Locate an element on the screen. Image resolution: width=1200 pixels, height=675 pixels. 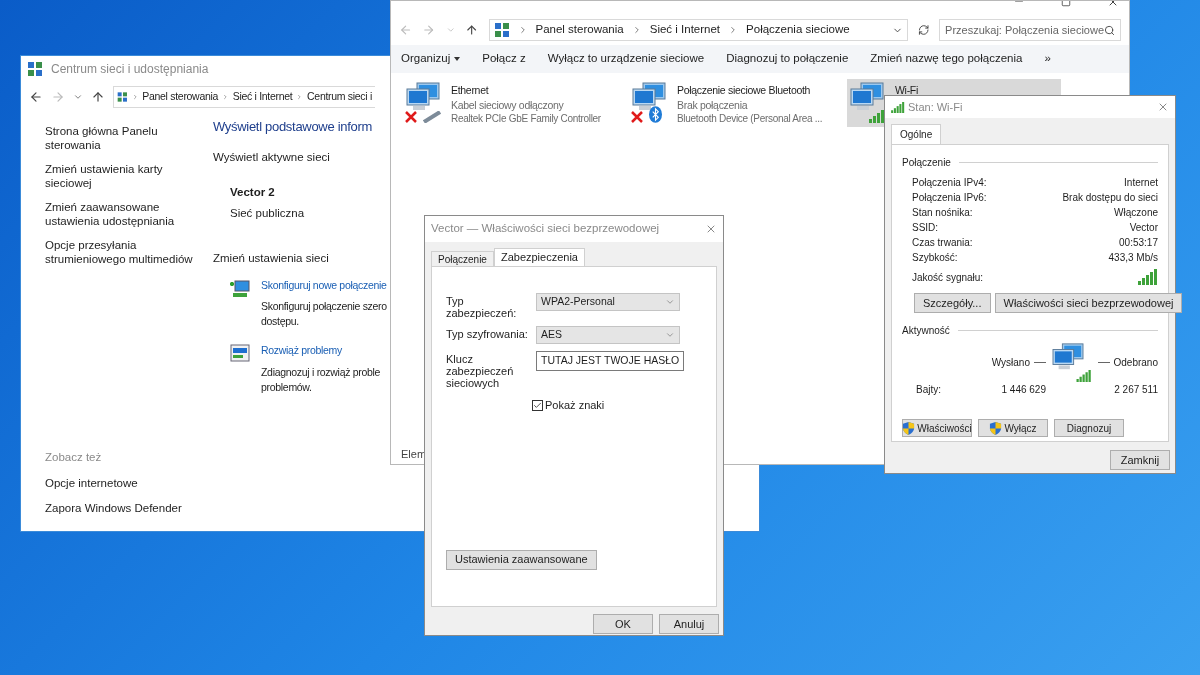
search-field: Przeszukaj: Połączenia sieciowe is located at coordinates (1030, 30).